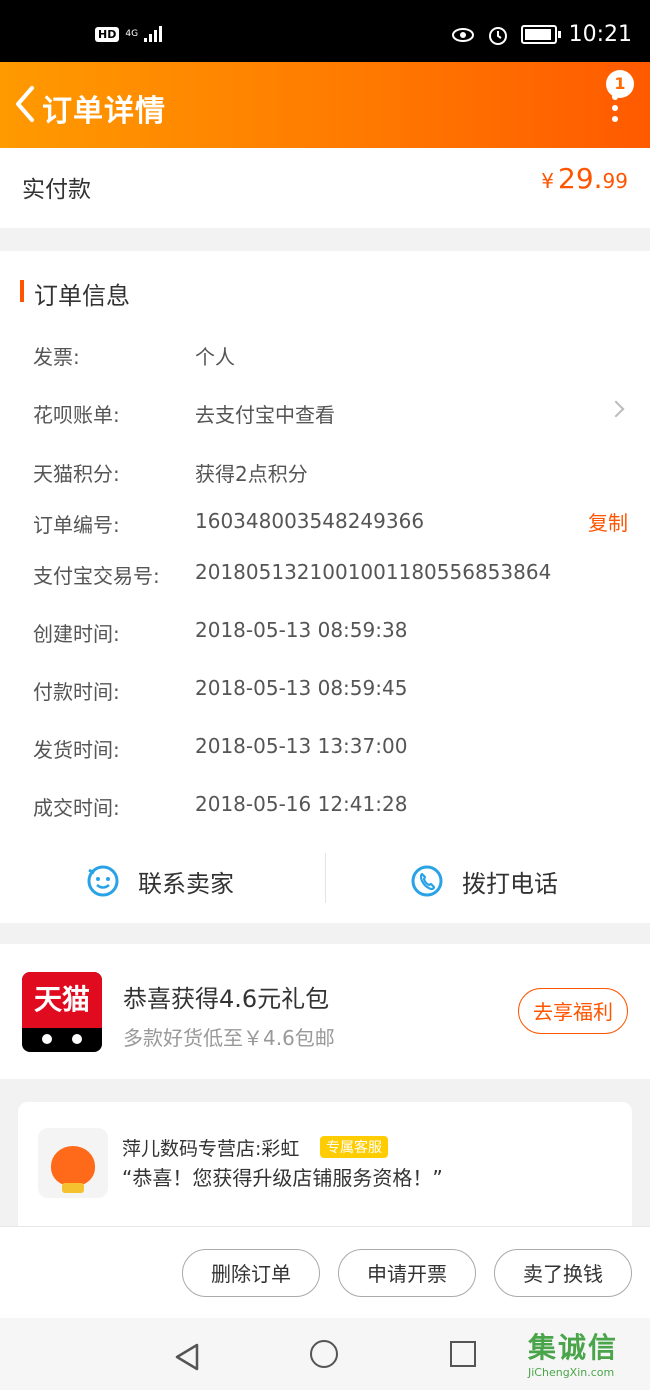 The width and height of the screenshot is (650, 1390). Describe the element at coordinates (56, 357) in the screenshot. I see `row-label: 发票:` at that location.